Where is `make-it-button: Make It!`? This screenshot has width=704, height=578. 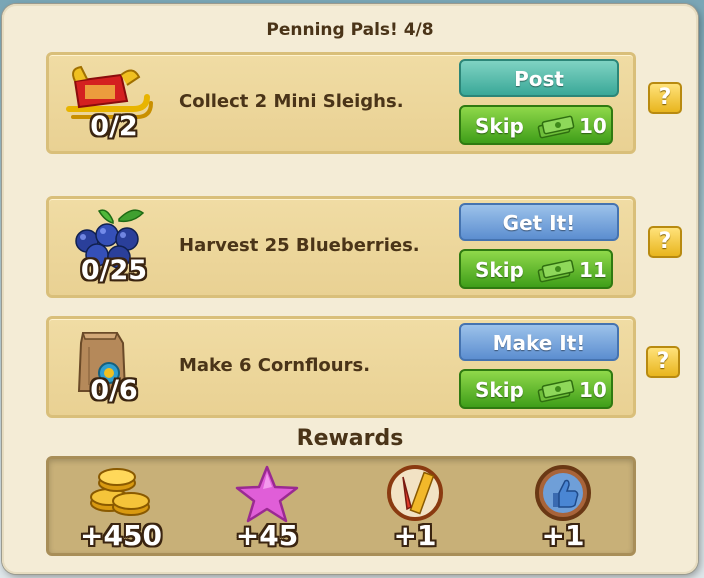
make-it-button: Make It! is located at coordinates (539, 342).